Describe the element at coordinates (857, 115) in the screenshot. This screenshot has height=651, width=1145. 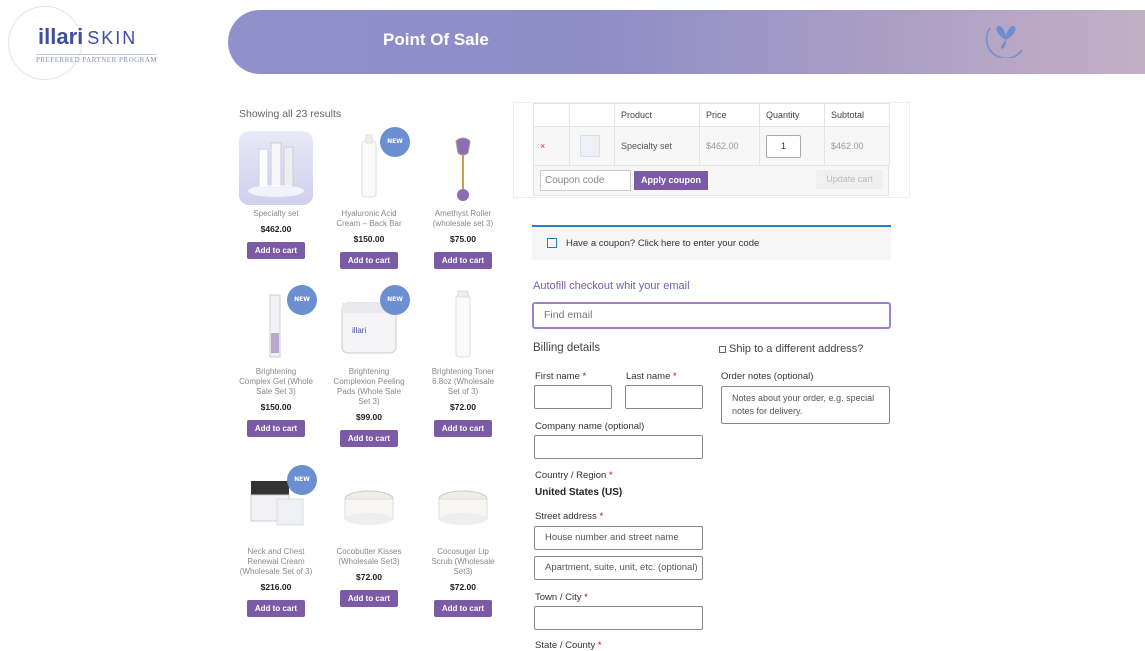
I see `cart-header-subtotal: Subtotal` at that location.